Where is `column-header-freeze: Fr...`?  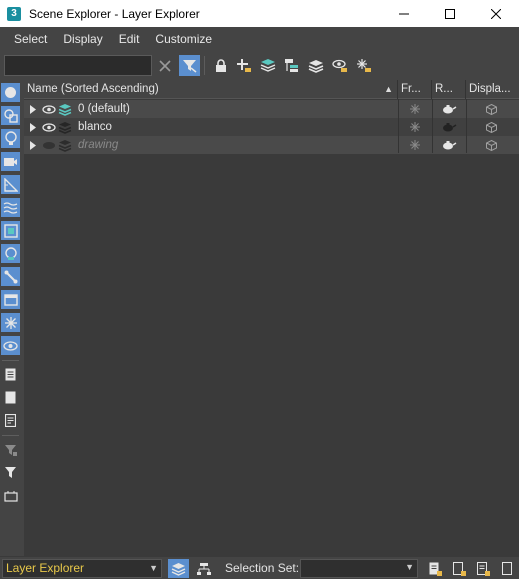 column-header-freeze: Fr... is located at coordinates (415, 89).